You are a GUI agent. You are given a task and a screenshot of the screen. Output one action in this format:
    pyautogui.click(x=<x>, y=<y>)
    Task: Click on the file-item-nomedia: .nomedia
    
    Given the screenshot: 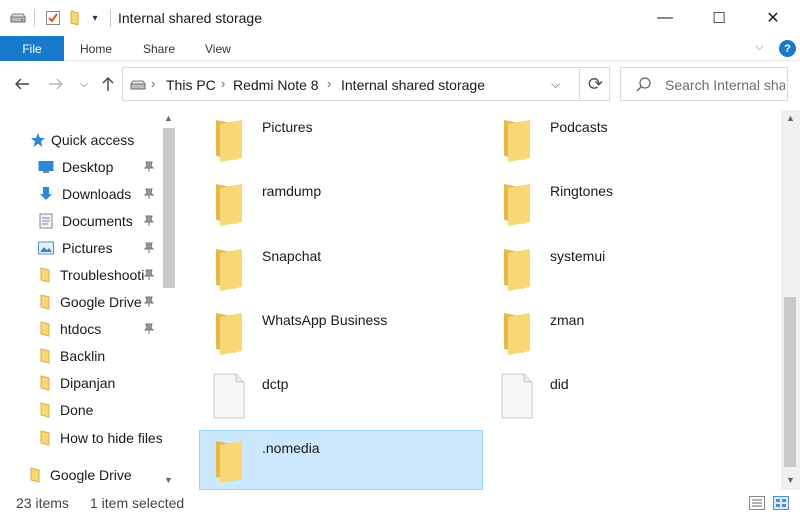 What is the action you would take?
    pyautogui.click(x=341, y=460)
    